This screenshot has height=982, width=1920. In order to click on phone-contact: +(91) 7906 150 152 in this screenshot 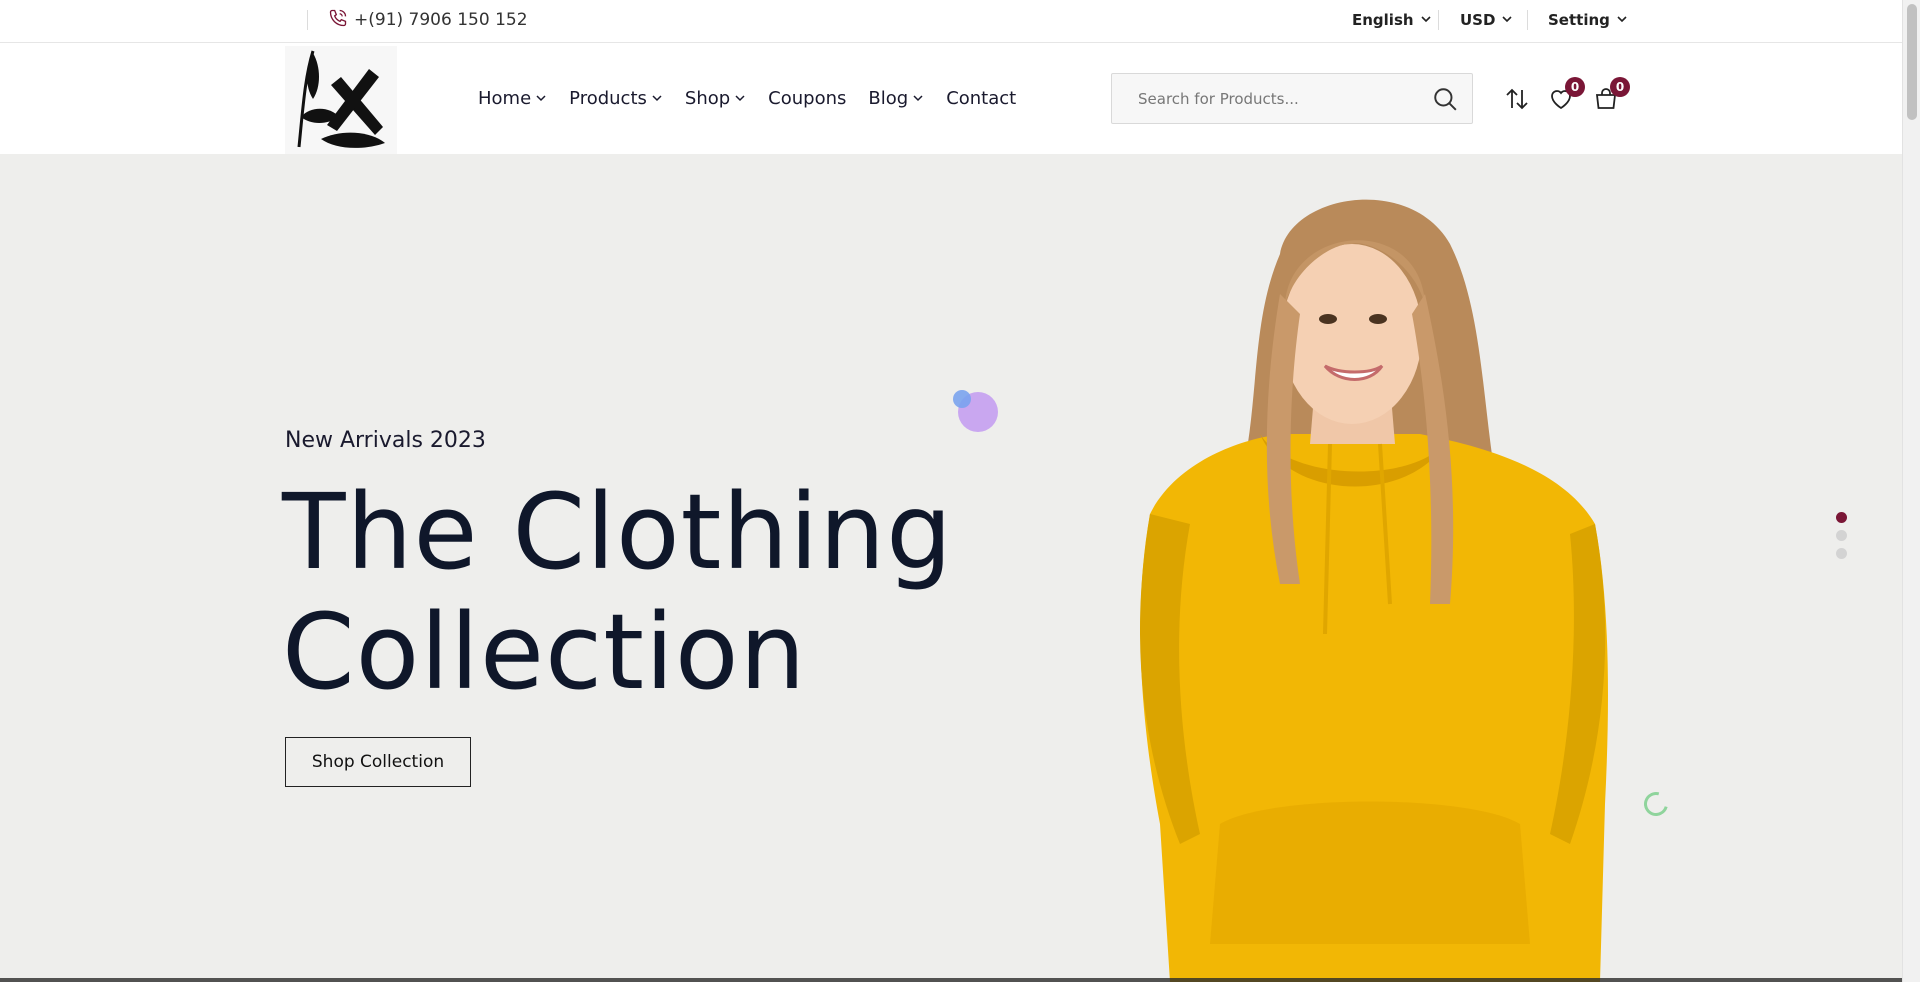, I will do `click(428, 20)`.